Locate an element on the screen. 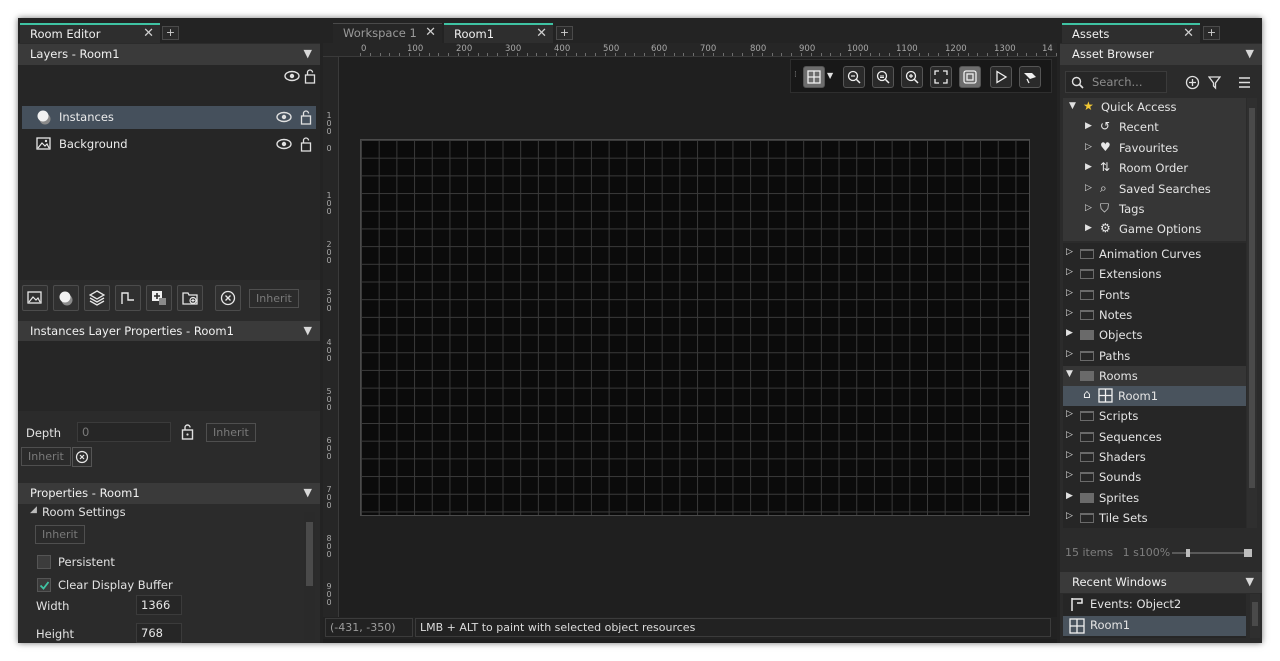 The width and height of the screenshot is (1280, 661). scrollbar is located at coordinates (309, 576).